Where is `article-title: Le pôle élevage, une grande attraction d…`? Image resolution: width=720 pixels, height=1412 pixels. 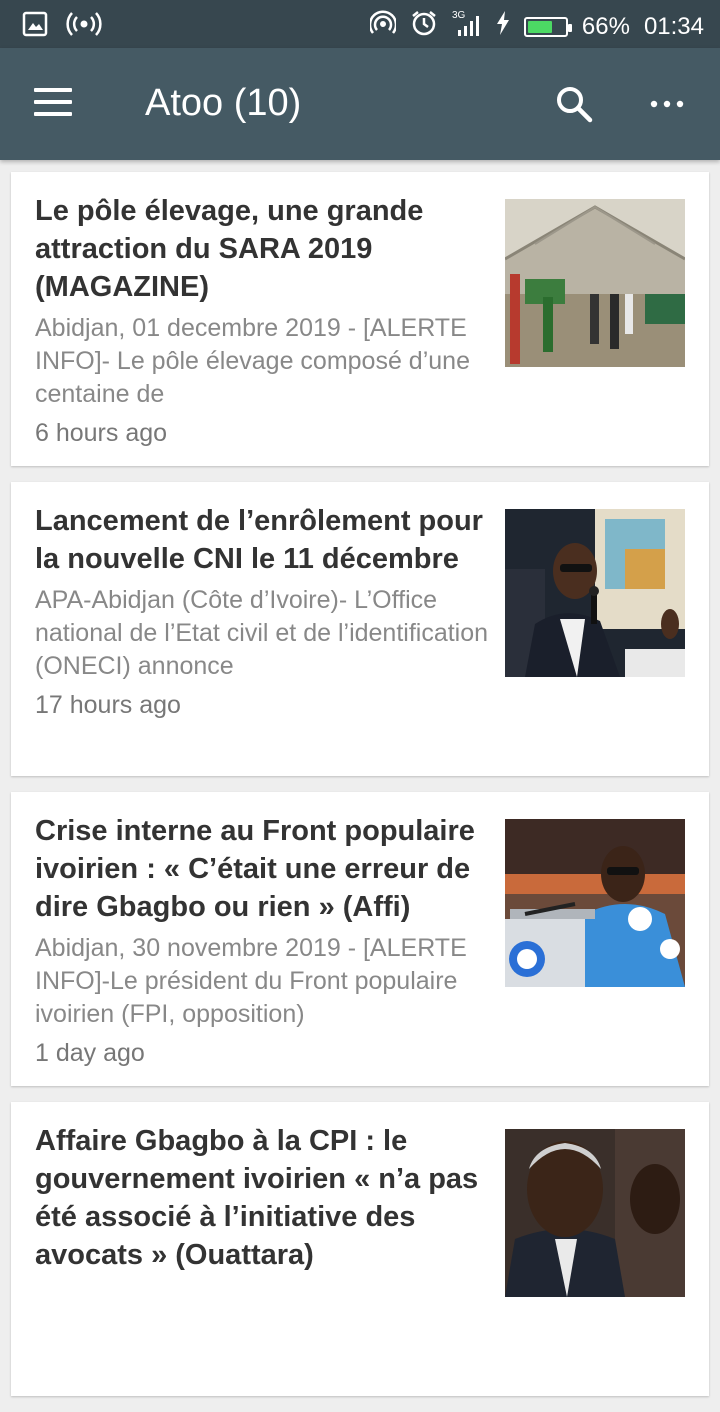
article-title: Le pôle élevage, une grande attraction d… is located at coordinates (265, 249).